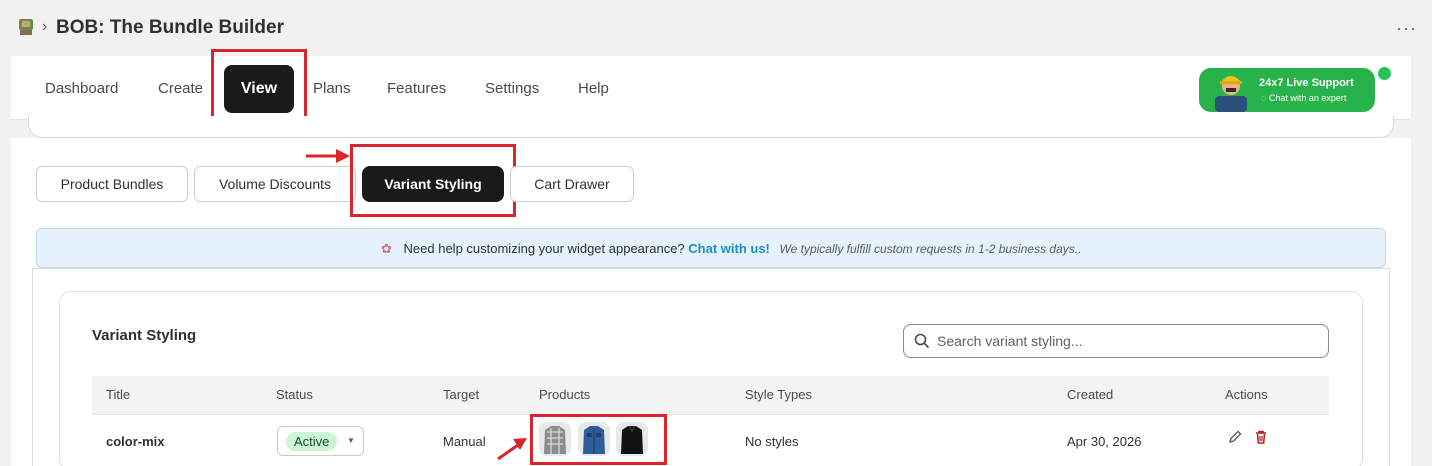  What do you see at coordinates (1264, 98) in the screenshot?
I see `chat-bubble-icon: ◌` at bounding box center [1264, 98].